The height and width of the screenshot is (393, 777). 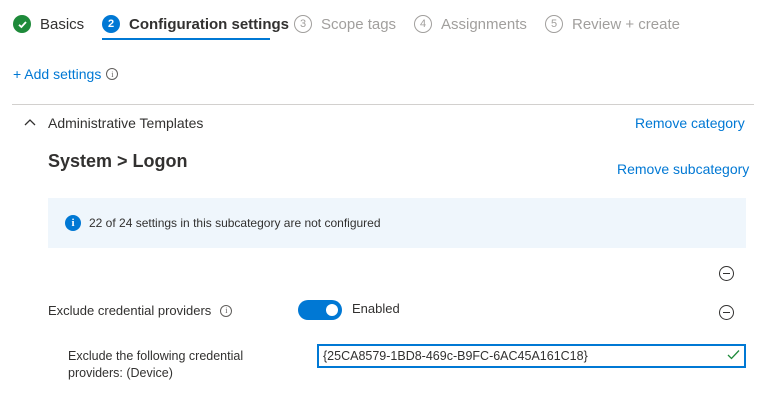 I want to click on chevron-up-icon, so click(x=30, y=122).